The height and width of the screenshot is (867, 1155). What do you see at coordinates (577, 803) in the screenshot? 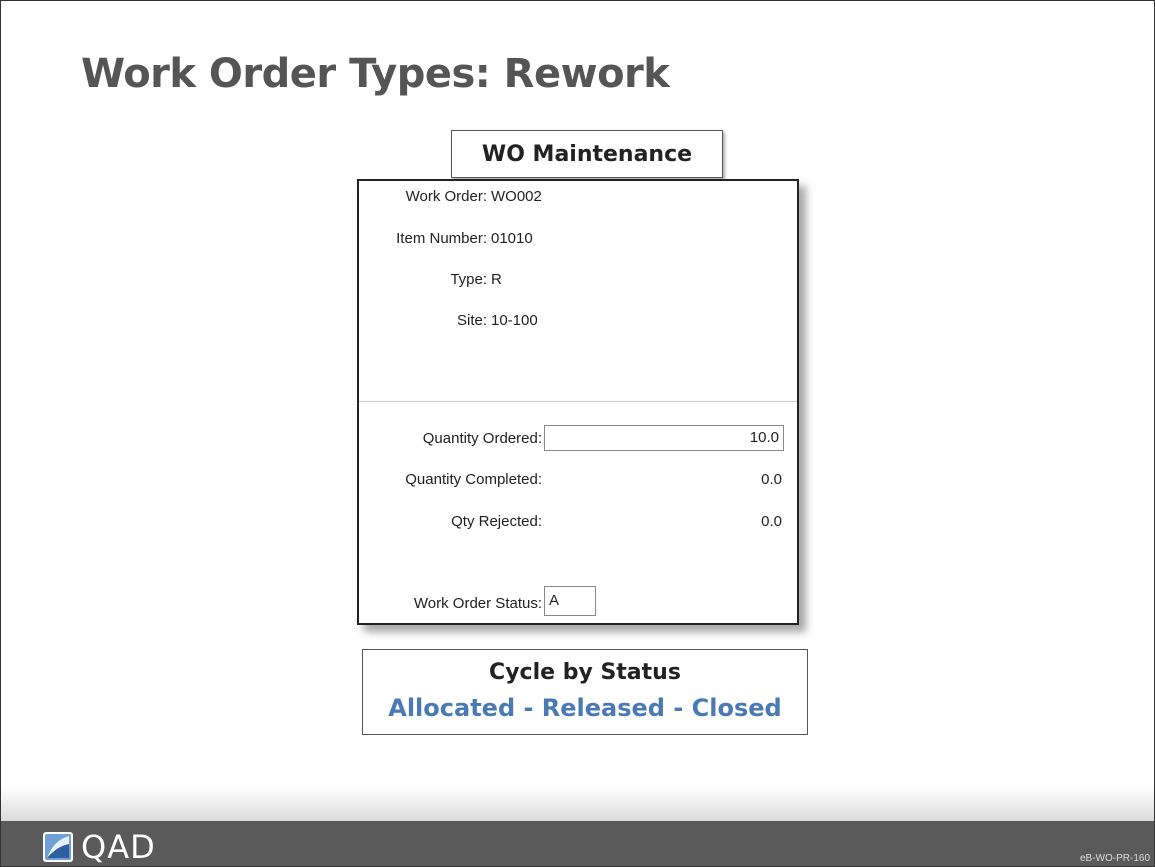
I see `footer-fade` at bounding box center [577, 803].